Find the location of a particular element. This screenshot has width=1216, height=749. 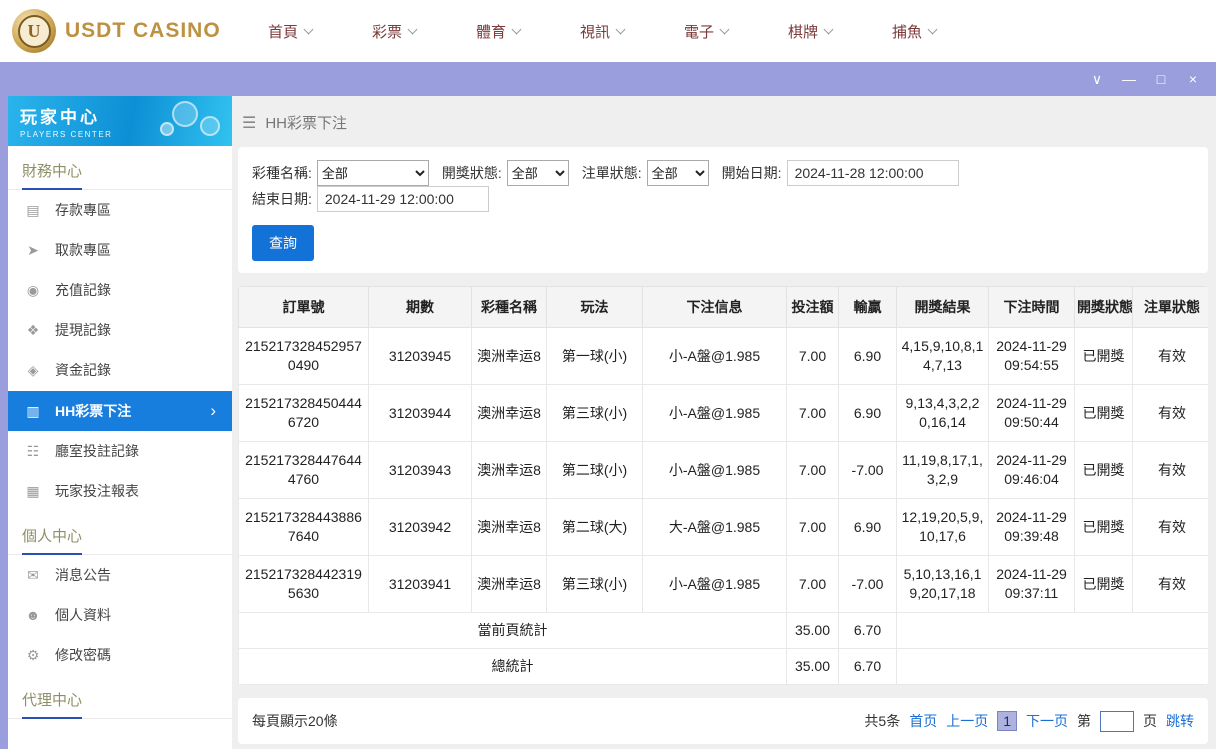

jump-suffix-label: 页 is located at coordinates (1150, 721).